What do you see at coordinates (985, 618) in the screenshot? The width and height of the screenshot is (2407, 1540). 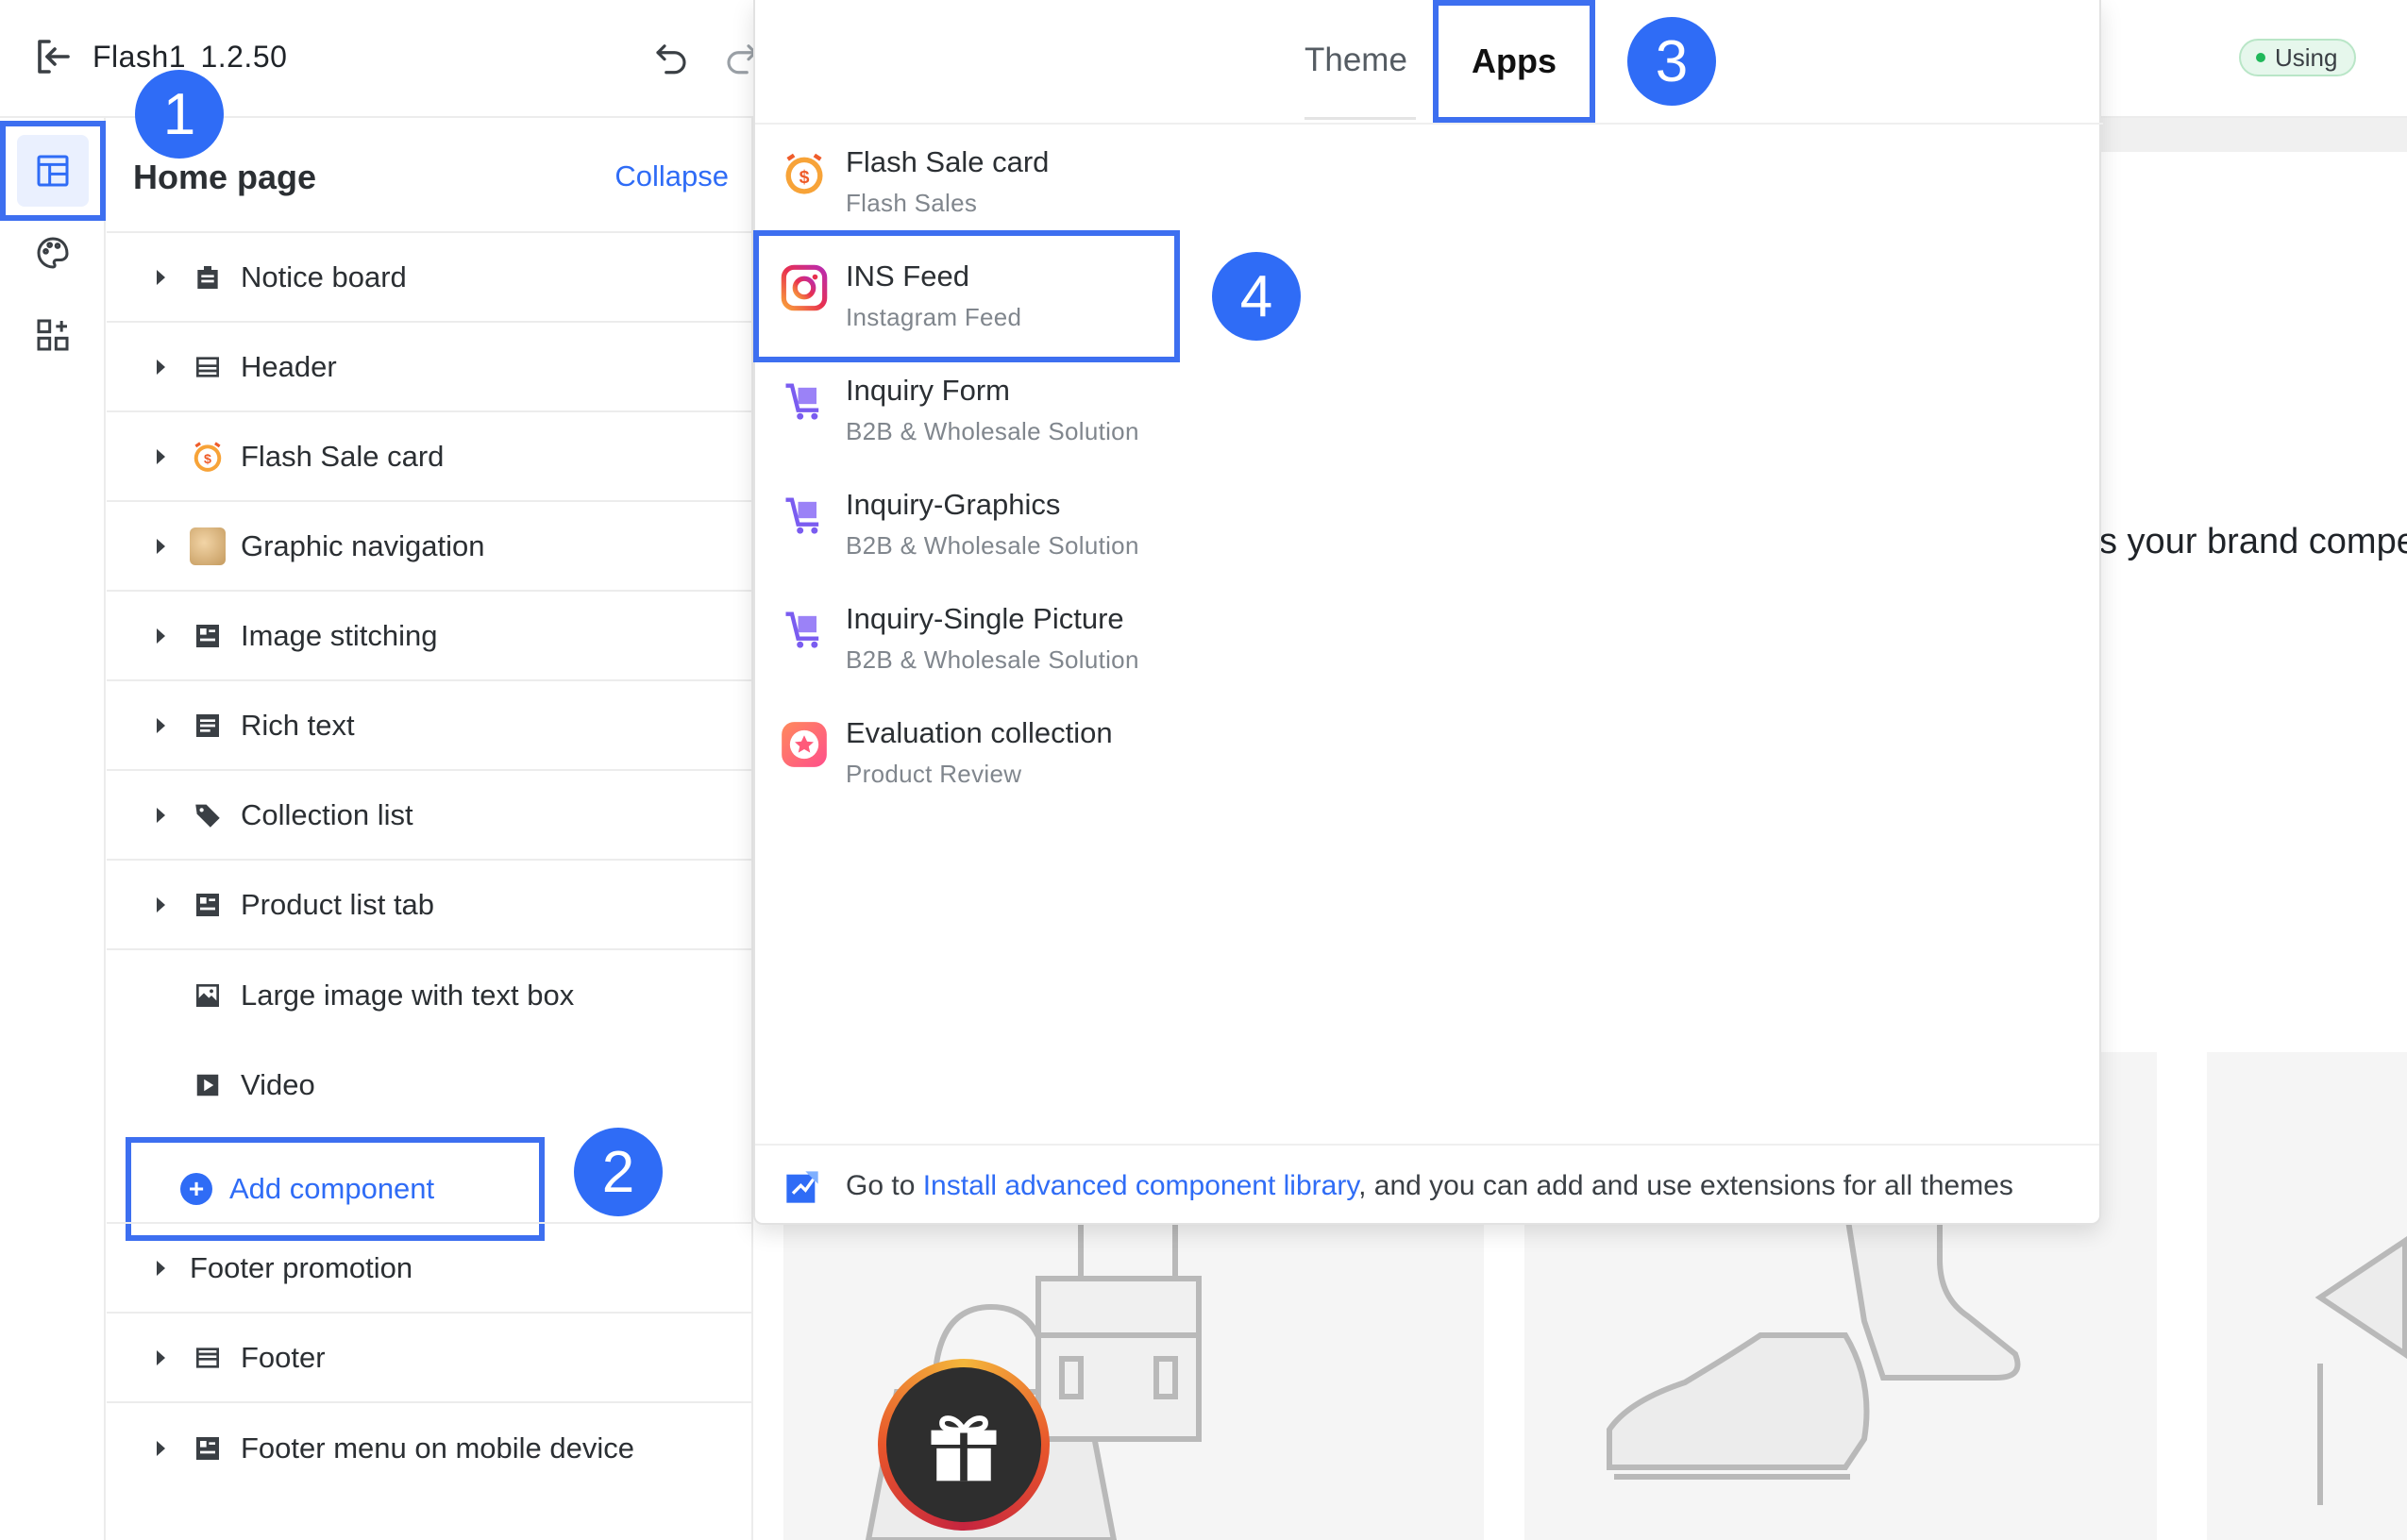 I see `app-name: Inquiry-Single Picture` at bounding box center [985, 618].